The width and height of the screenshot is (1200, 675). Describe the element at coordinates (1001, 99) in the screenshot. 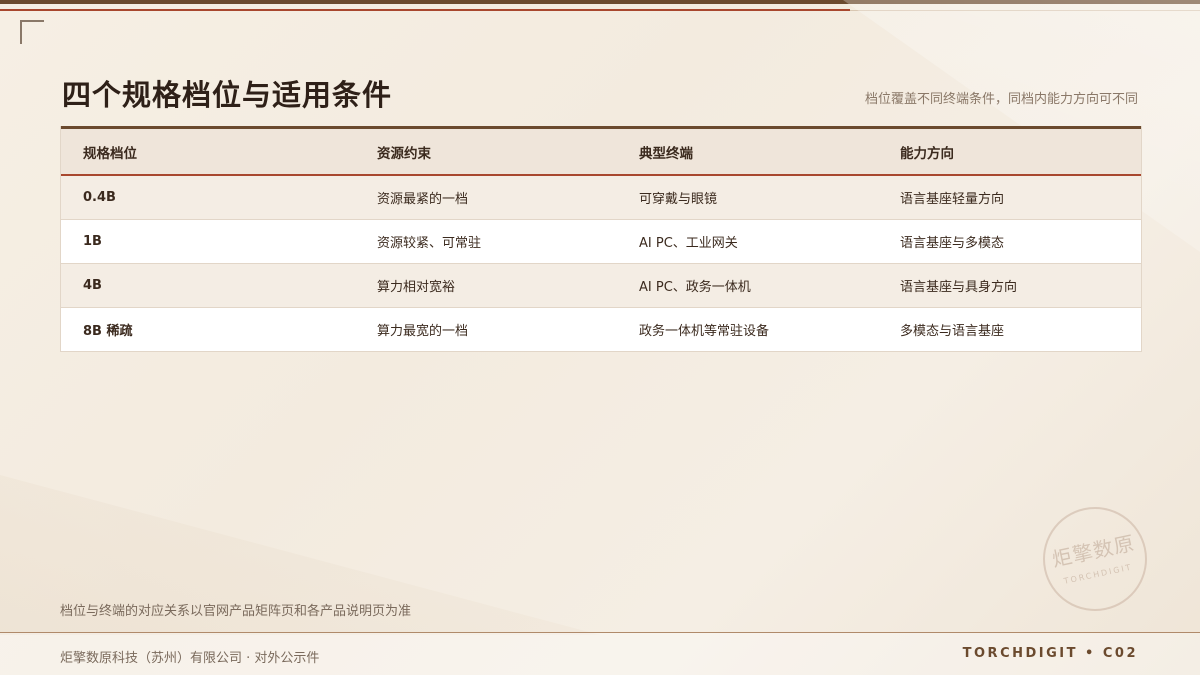

I see `page-subtitle: 档位覆盖不同终端条件，同档内能力方向可不同` at that location.